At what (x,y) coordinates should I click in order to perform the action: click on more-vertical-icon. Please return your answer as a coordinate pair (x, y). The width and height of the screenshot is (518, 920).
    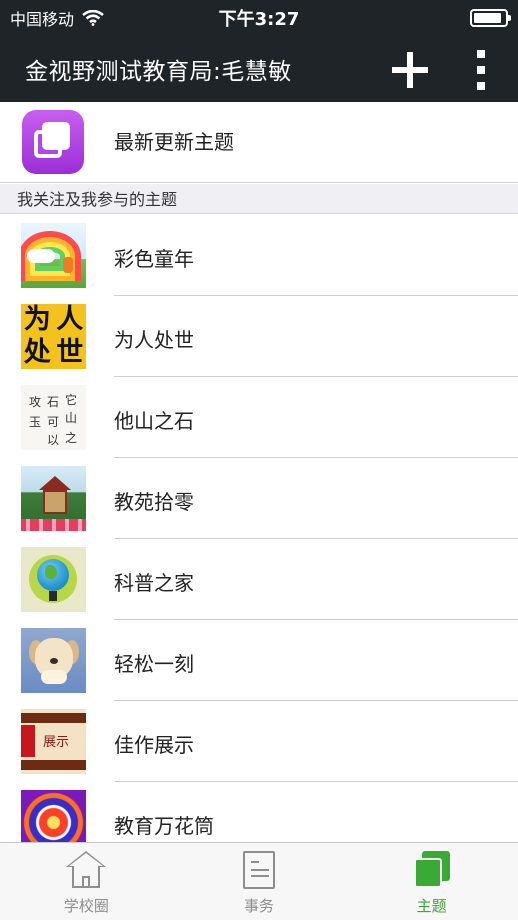
    Looking at the image, I should click on (481, 54).